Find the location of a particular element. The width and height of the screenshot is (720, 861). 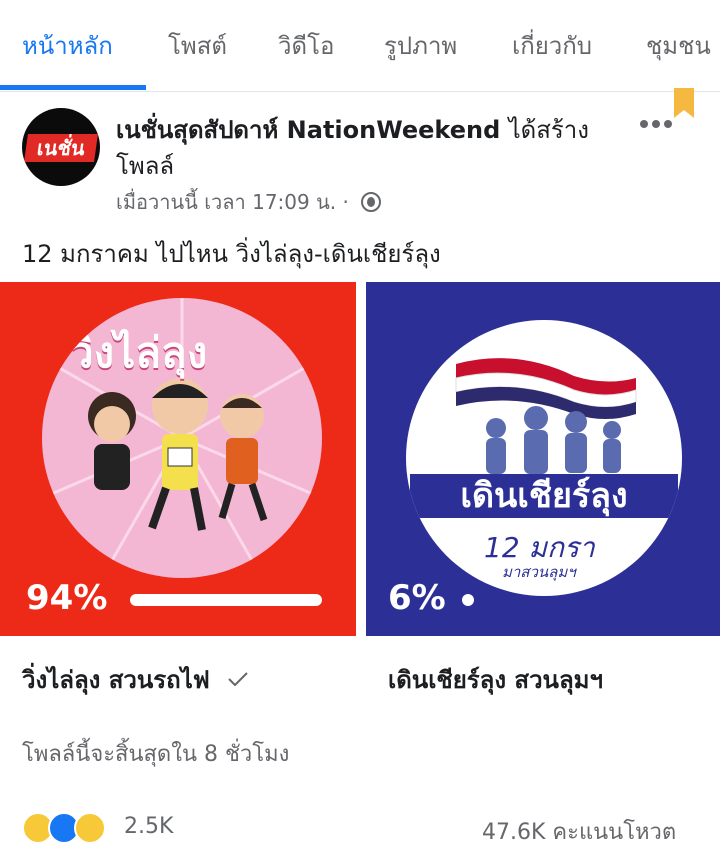

post-meta: เมื่อวานนี้ เวลา 17:09 น. · is located at coordinates (249, 202).